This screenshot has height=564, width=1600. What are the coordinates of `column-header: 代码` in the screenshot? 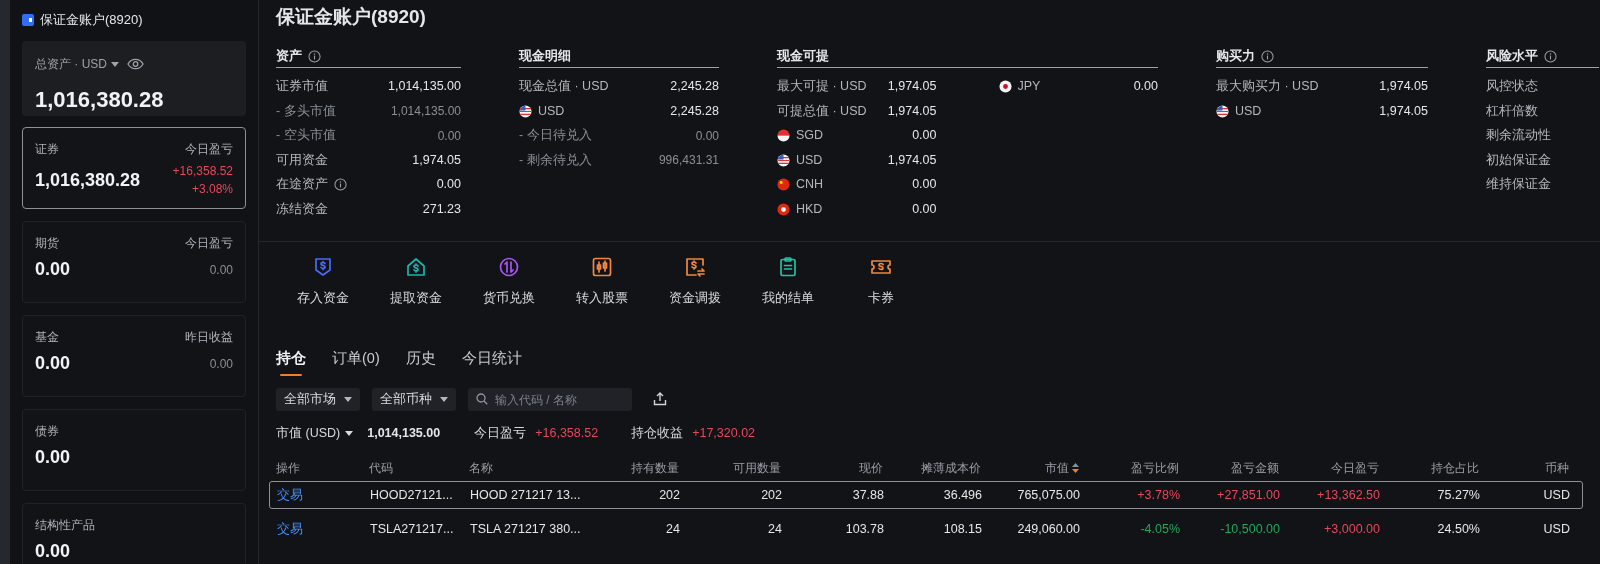 It's located at (381, 468).